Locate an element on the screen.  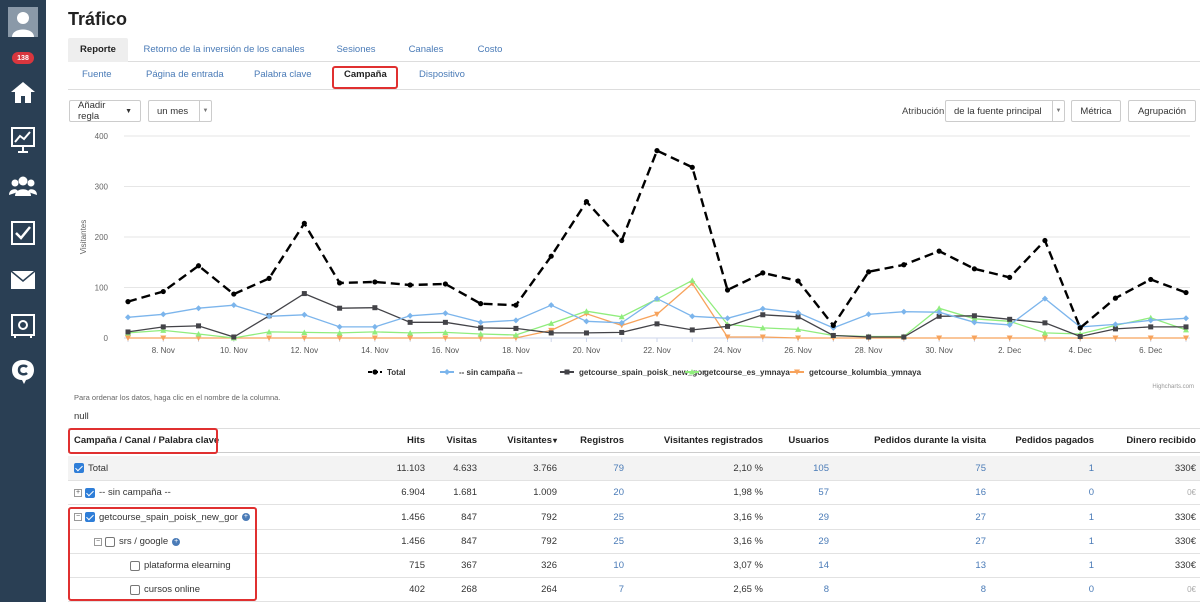
col-visitantes-registrados: Visitantes registrados is located at coordinates (713, 440).